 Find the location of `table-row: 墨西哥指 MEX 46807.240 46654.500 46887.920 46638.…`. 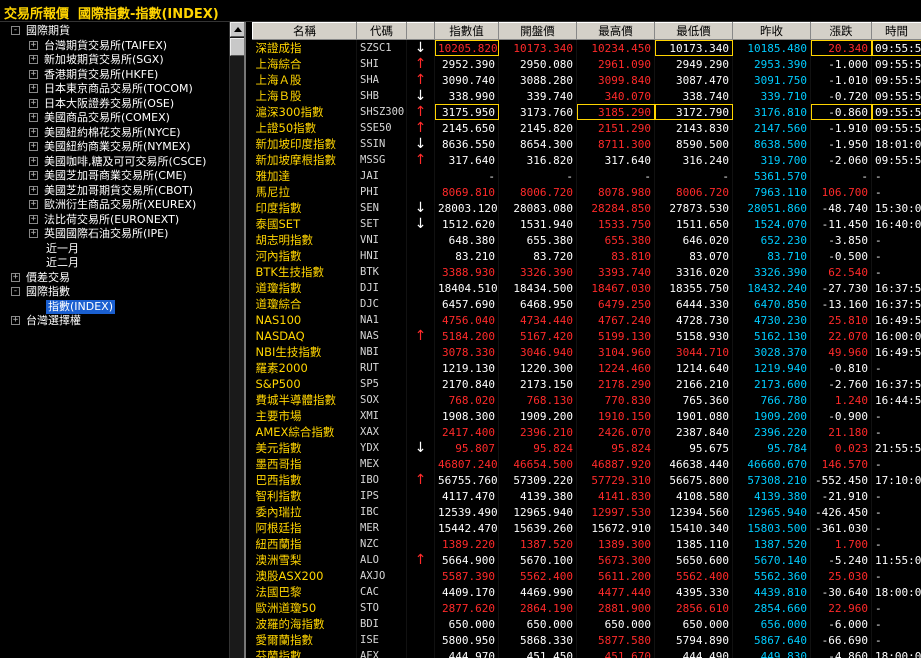

table-row: 墨西哥指 MEX 46807.240 46654.500 46887.920 46638.… is located at coordinates (586, 464).